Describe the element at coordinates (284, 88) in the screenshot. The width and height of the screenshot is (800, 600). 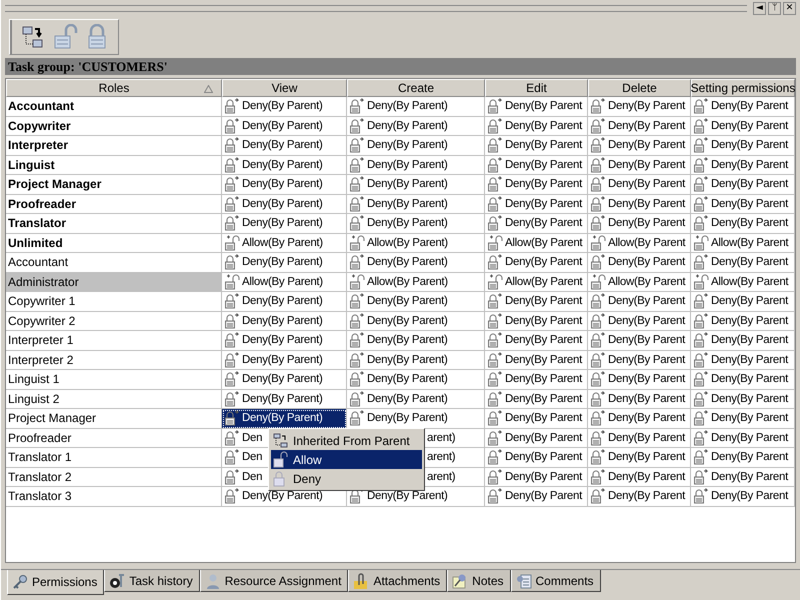
I see `column-header: View` at that location.